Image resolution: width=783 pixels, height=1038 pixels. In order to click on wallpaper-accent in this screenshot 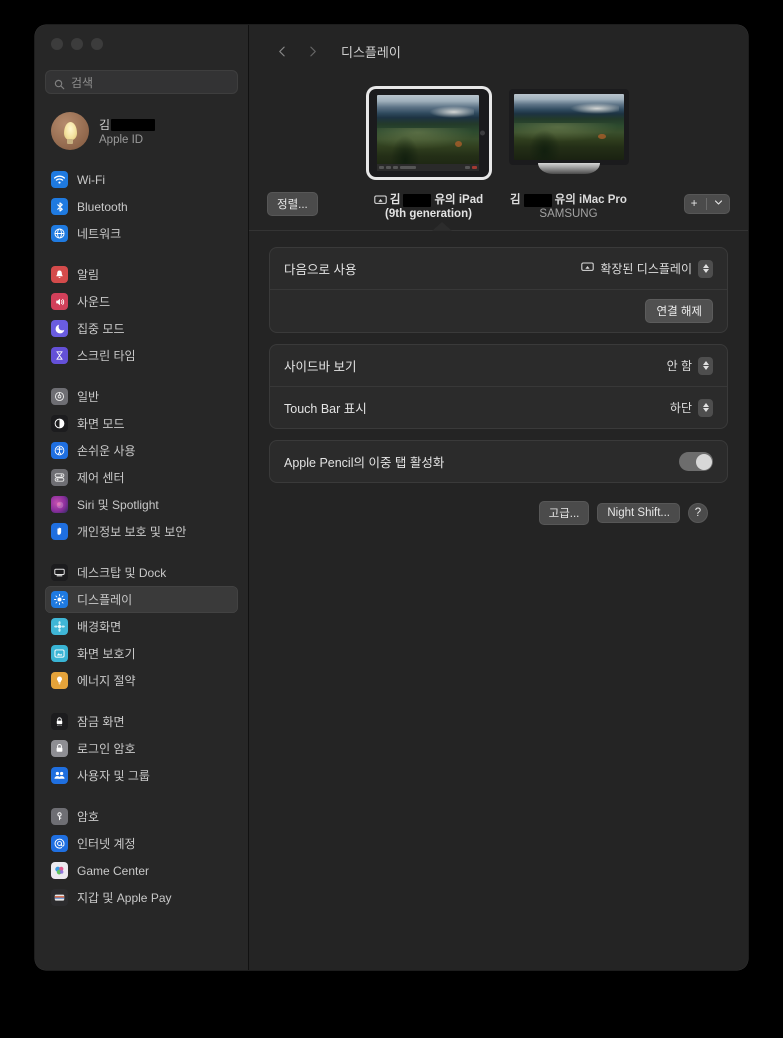, I will do `click(459, 143)`.